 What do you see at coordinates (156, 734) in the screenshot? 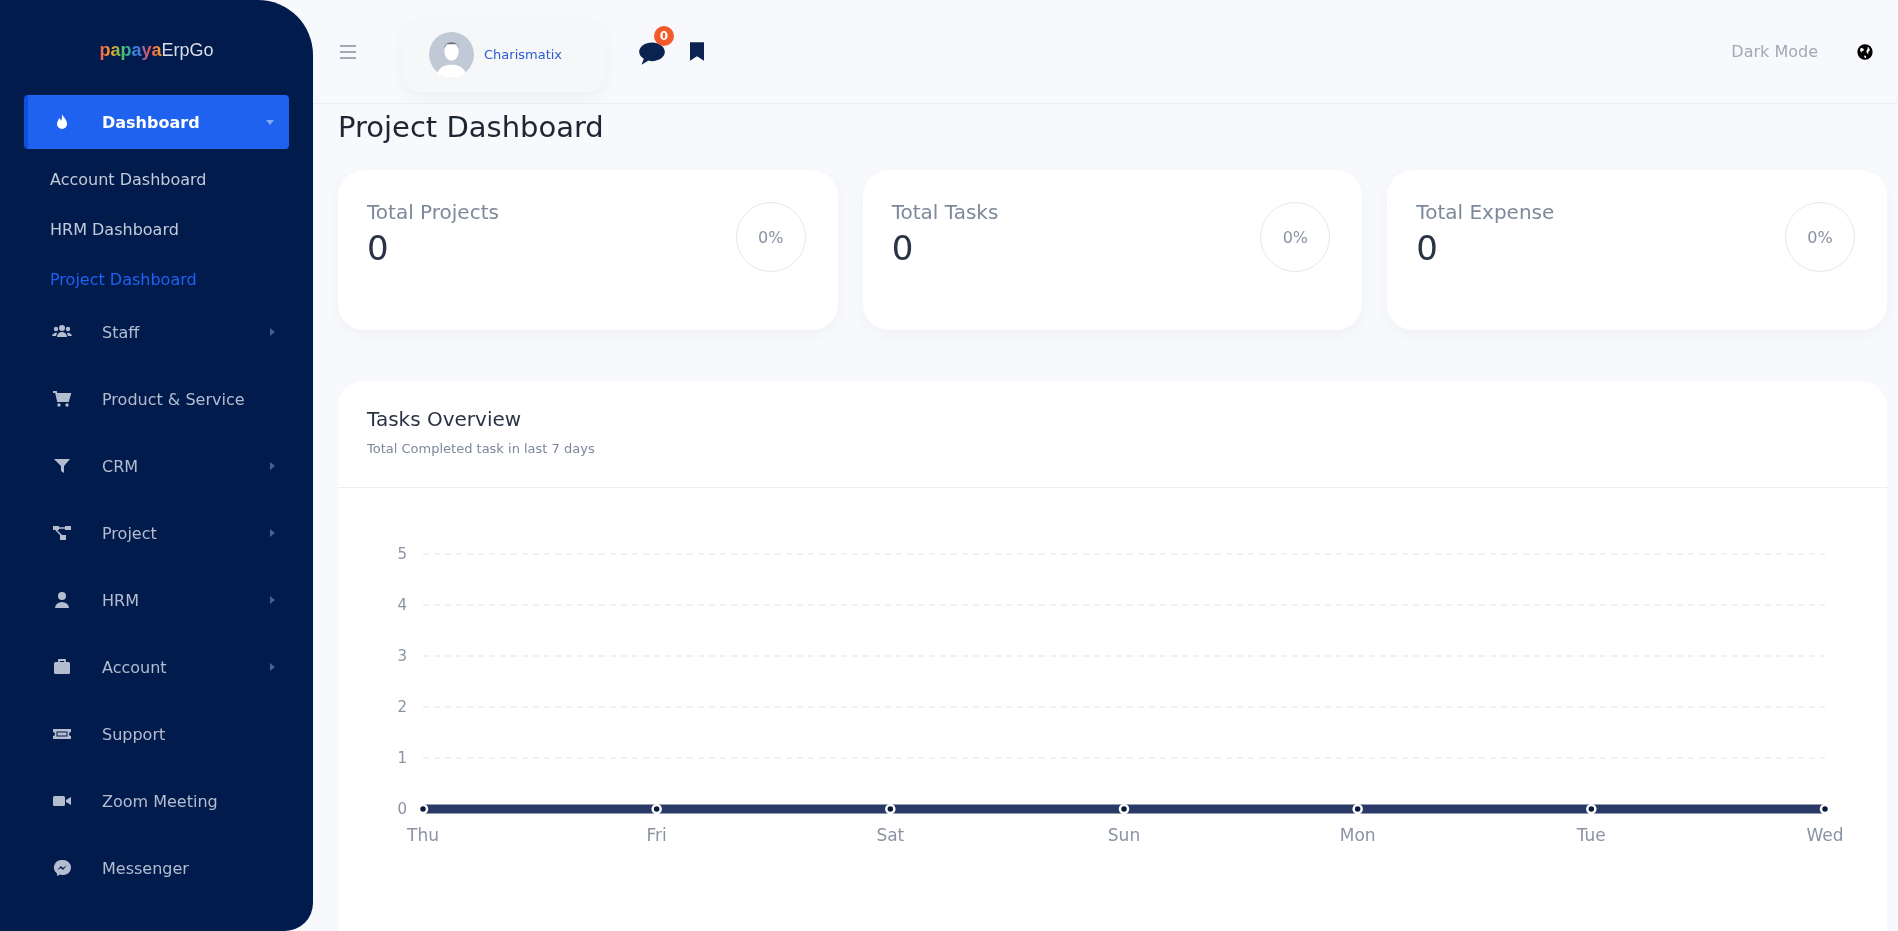
I see `sidebar-item: Support` at bounding box center [156, 734].